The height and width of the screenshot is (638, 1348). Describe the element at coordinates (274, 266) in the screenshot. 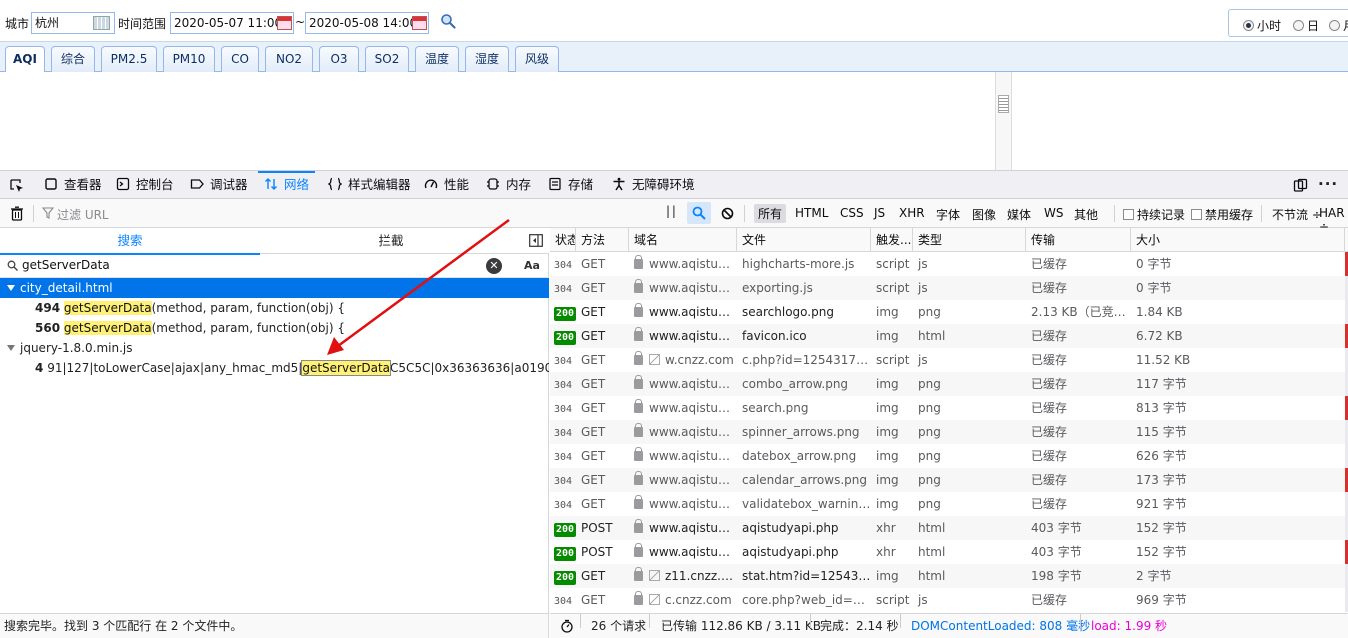

I see `search-box: getServerData ✕ Aa` at that location.